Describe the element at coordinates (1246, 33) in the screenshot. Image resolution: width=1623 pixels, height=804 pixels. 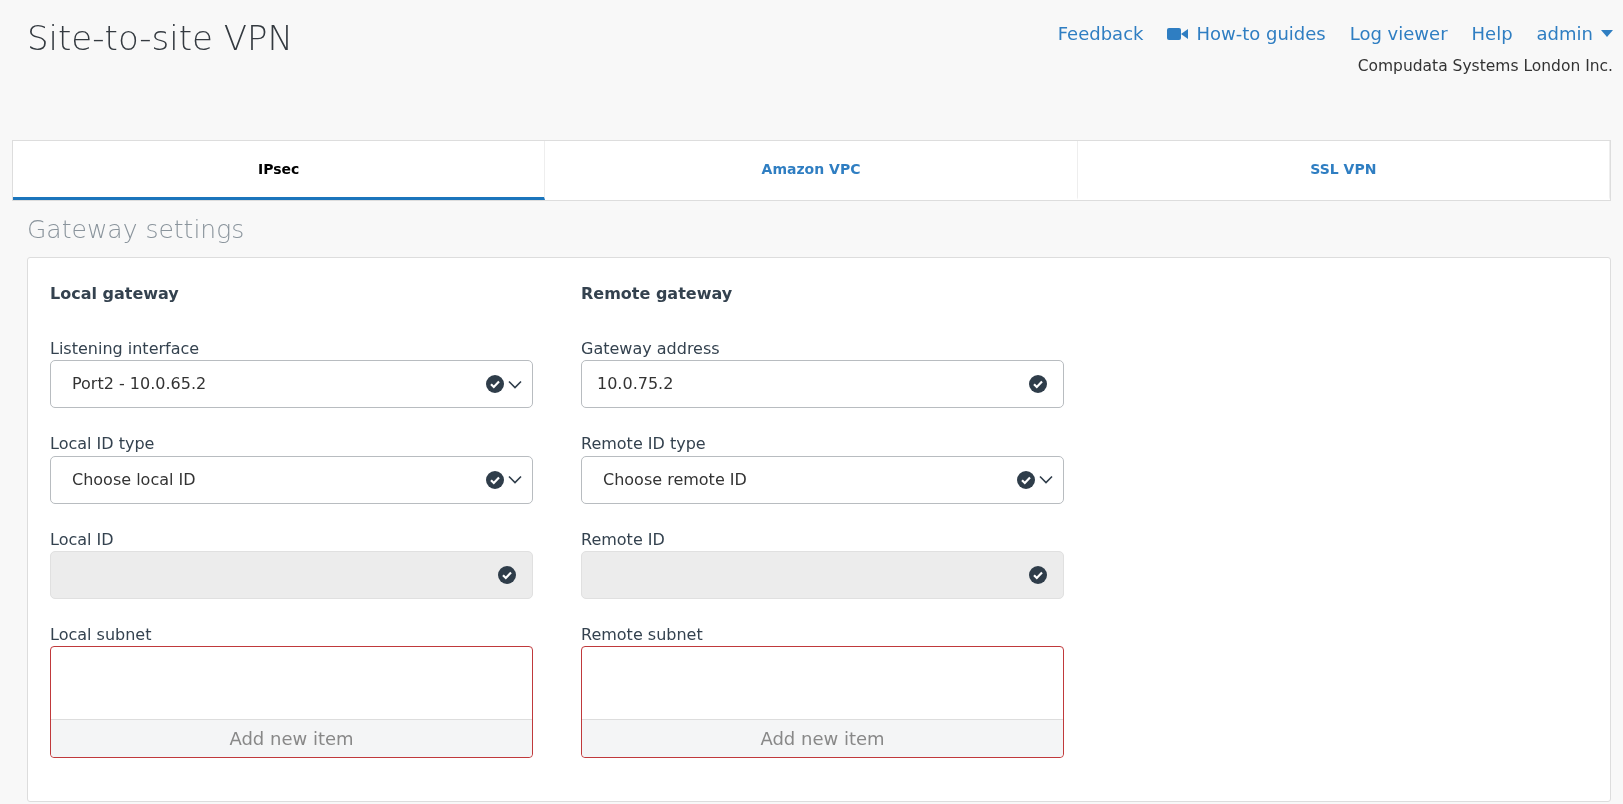
I see `how-to-link: How-to guides` at that location.